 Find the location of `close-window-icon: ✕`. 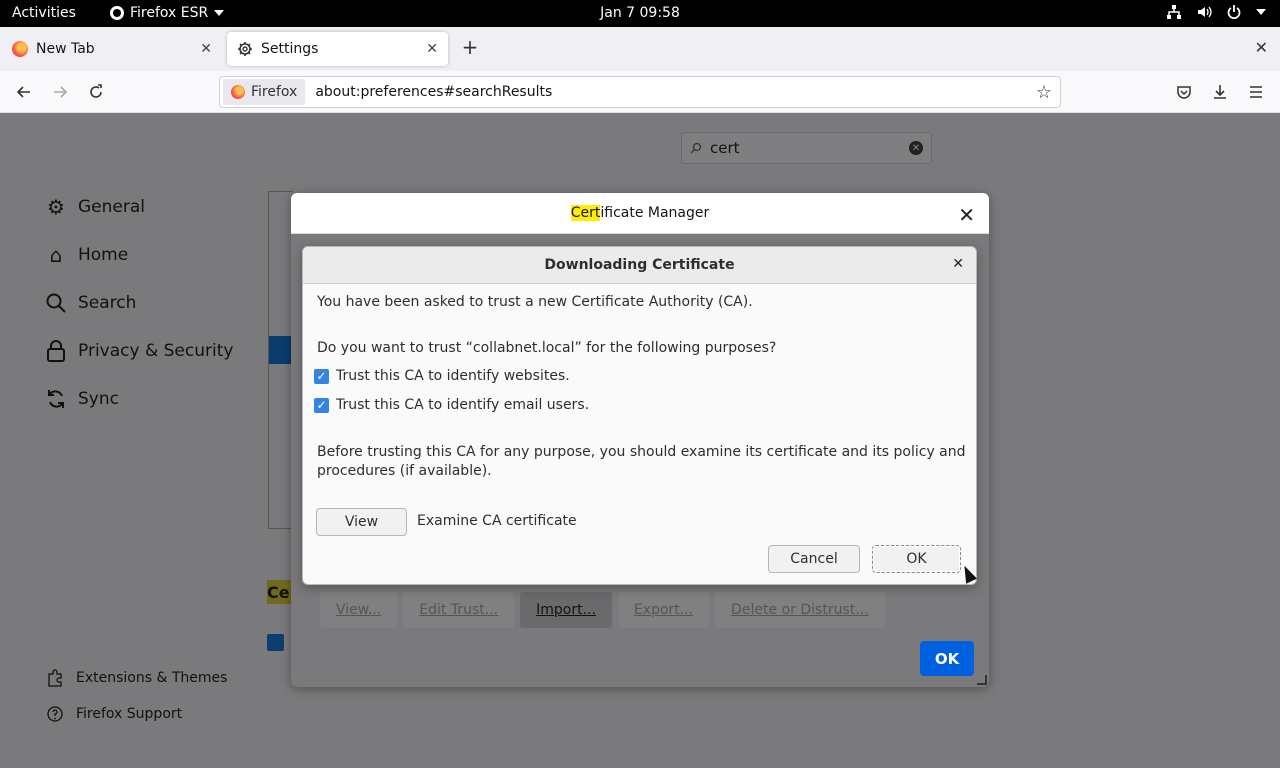

close-window-icon: ✕ is located at coordinates (1261, 47).